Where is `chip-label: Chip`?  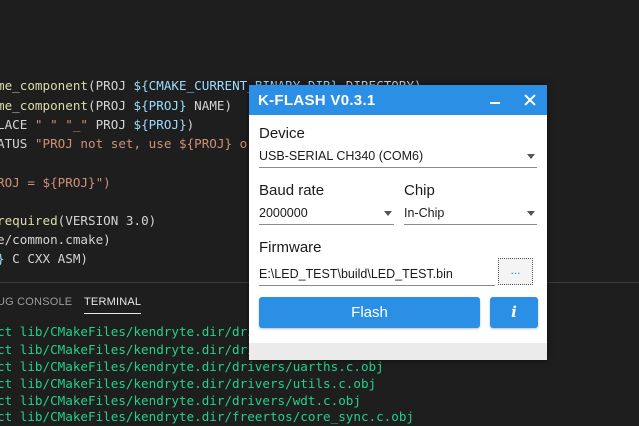
chip-label: Chip is located at coordinates (419, 190).